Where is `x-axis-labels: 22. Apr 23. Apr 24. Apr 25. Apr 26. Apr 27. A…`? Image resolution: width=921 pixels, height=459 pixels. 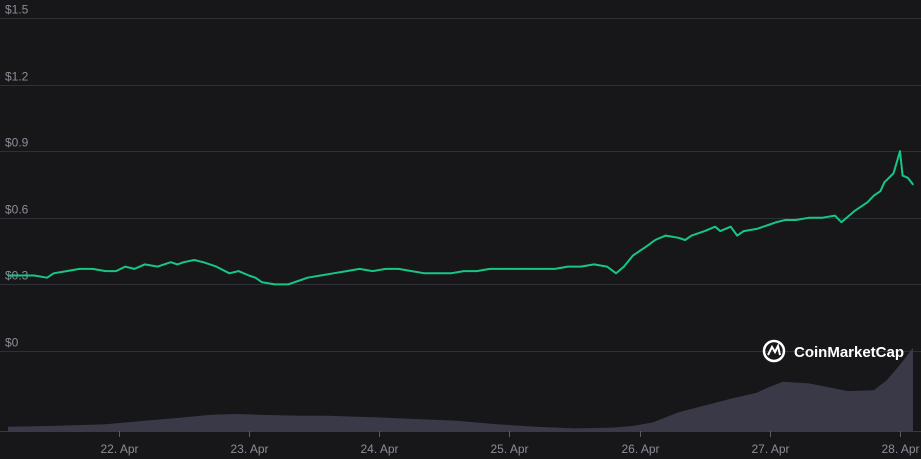 x-axis-labels: 22. Apr 23. Apr 24. Apr 25. Apr 26. Apr 27. A… is located at coordinates (460, 443).